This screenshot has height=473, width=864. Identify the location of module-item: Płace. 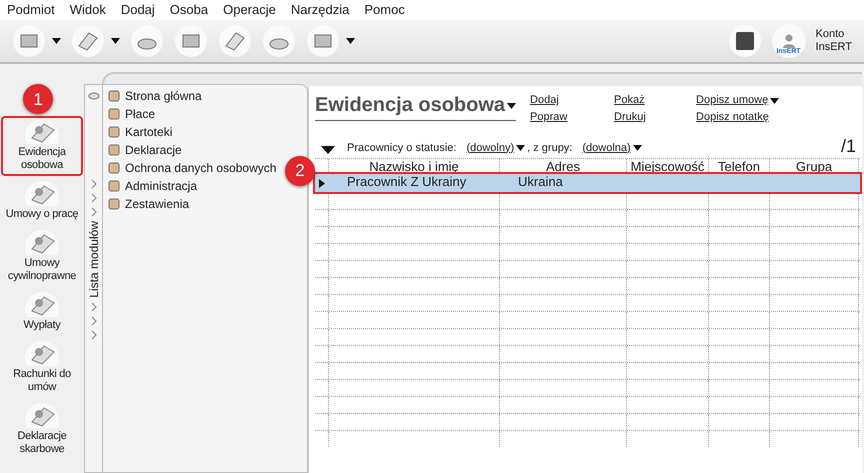
(140, 114).